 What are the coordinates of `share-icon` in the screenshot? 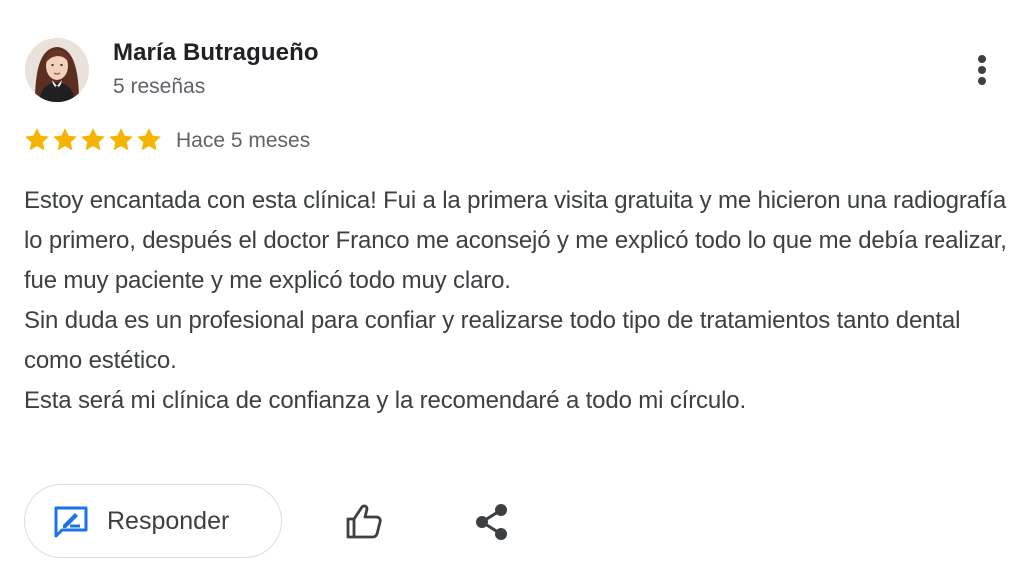 It's located at (492, 522).